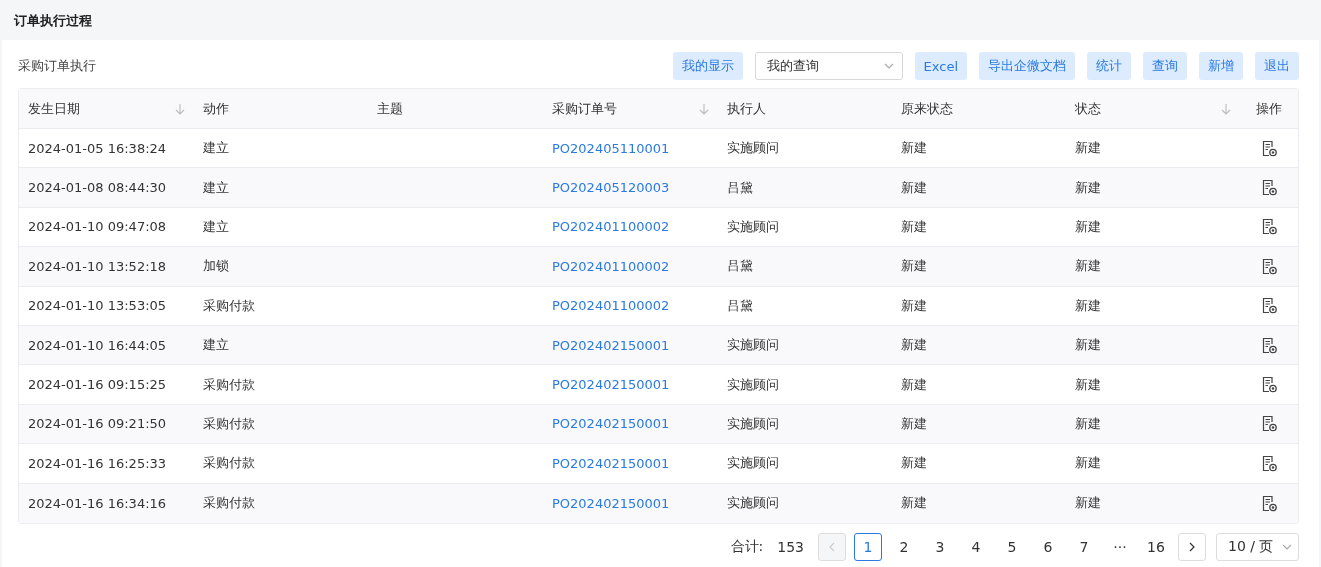  I want to click on table-cell-text: 2024-01-16 16:34:16, so click(97, 503).